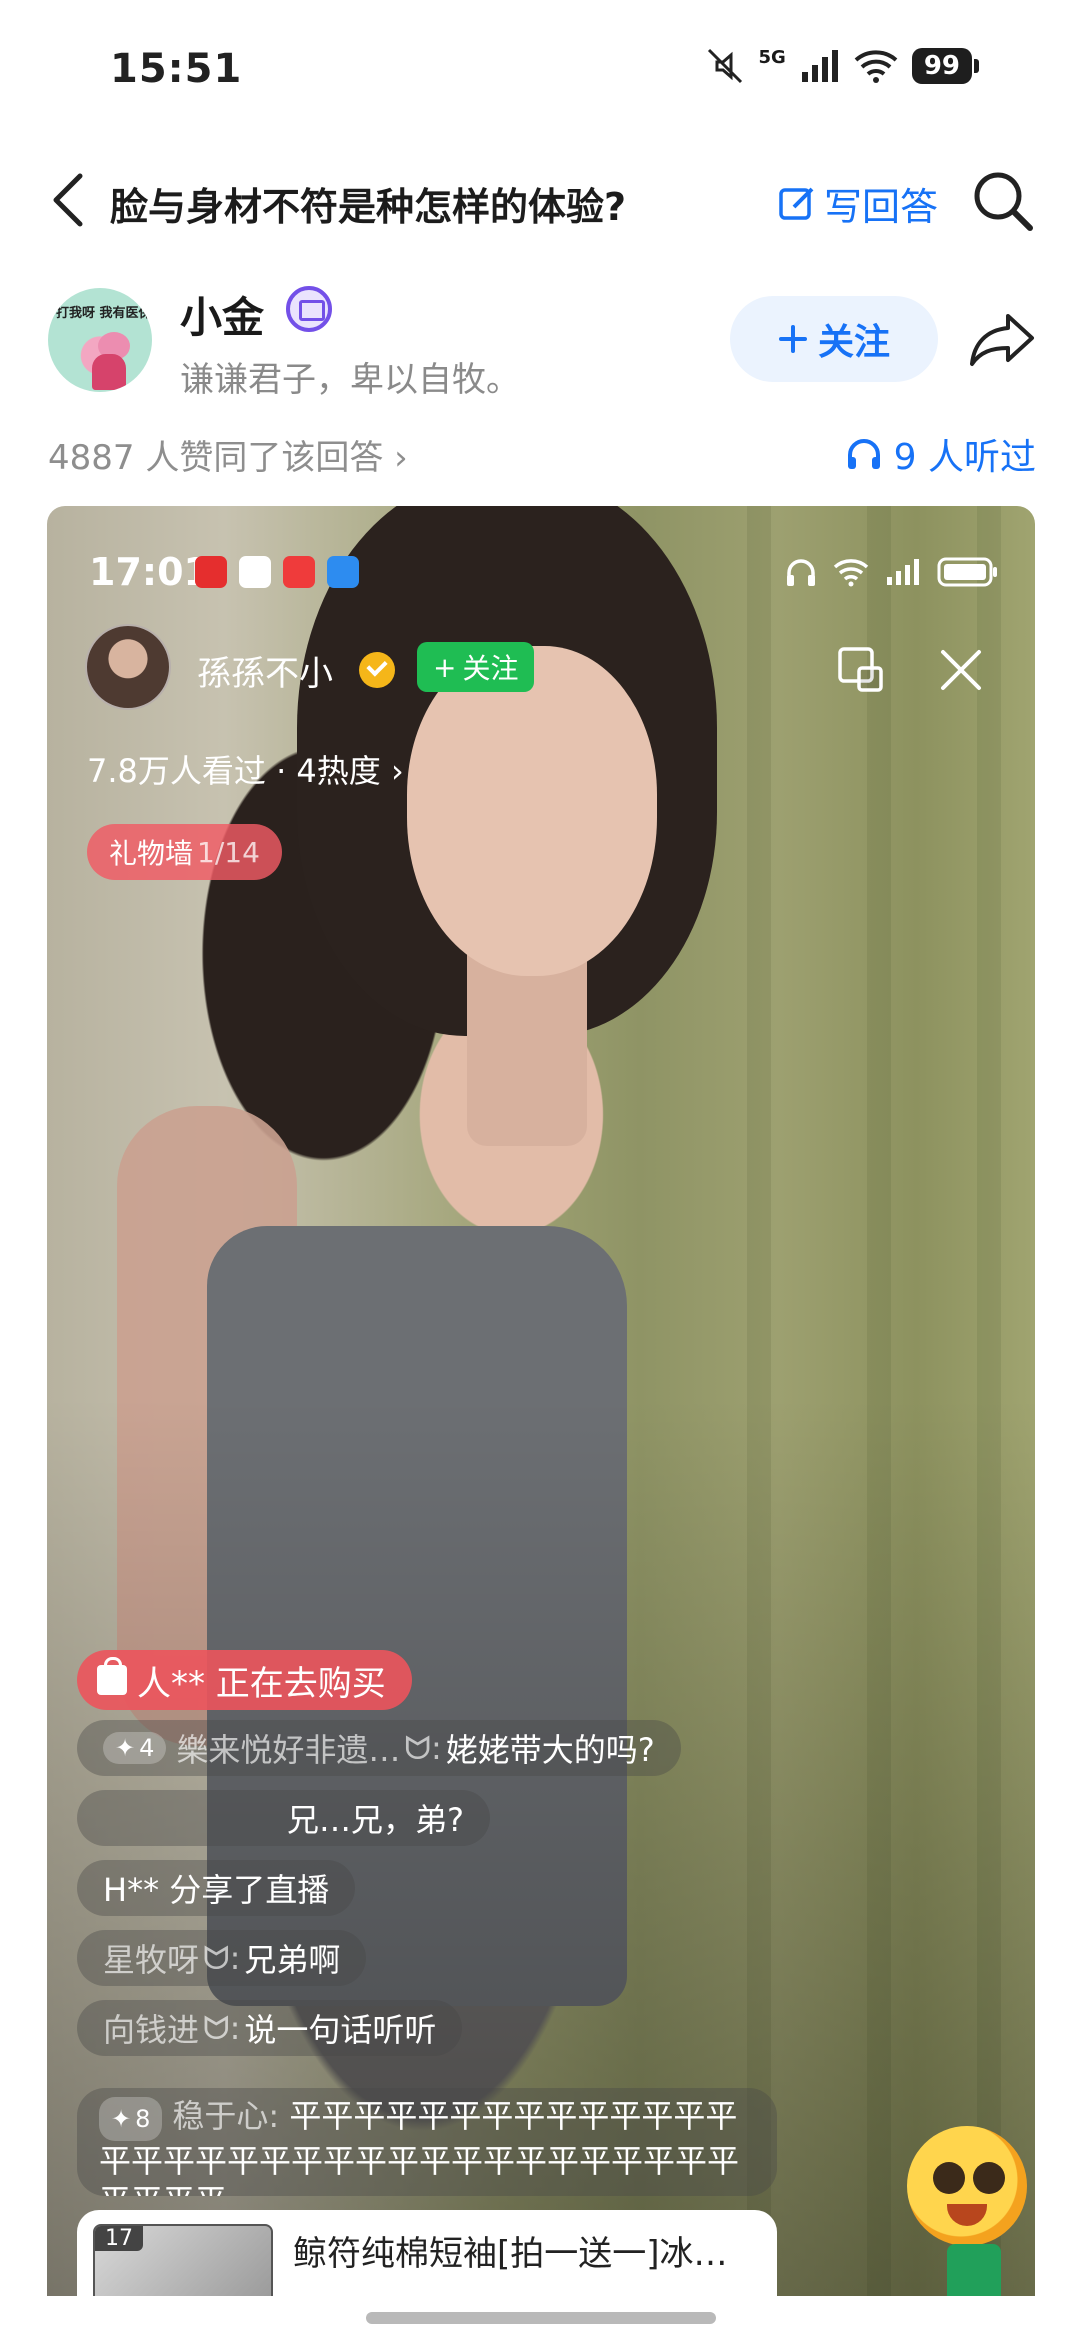  I want to click on product-thumbnail: 17, so click(183, 2260).